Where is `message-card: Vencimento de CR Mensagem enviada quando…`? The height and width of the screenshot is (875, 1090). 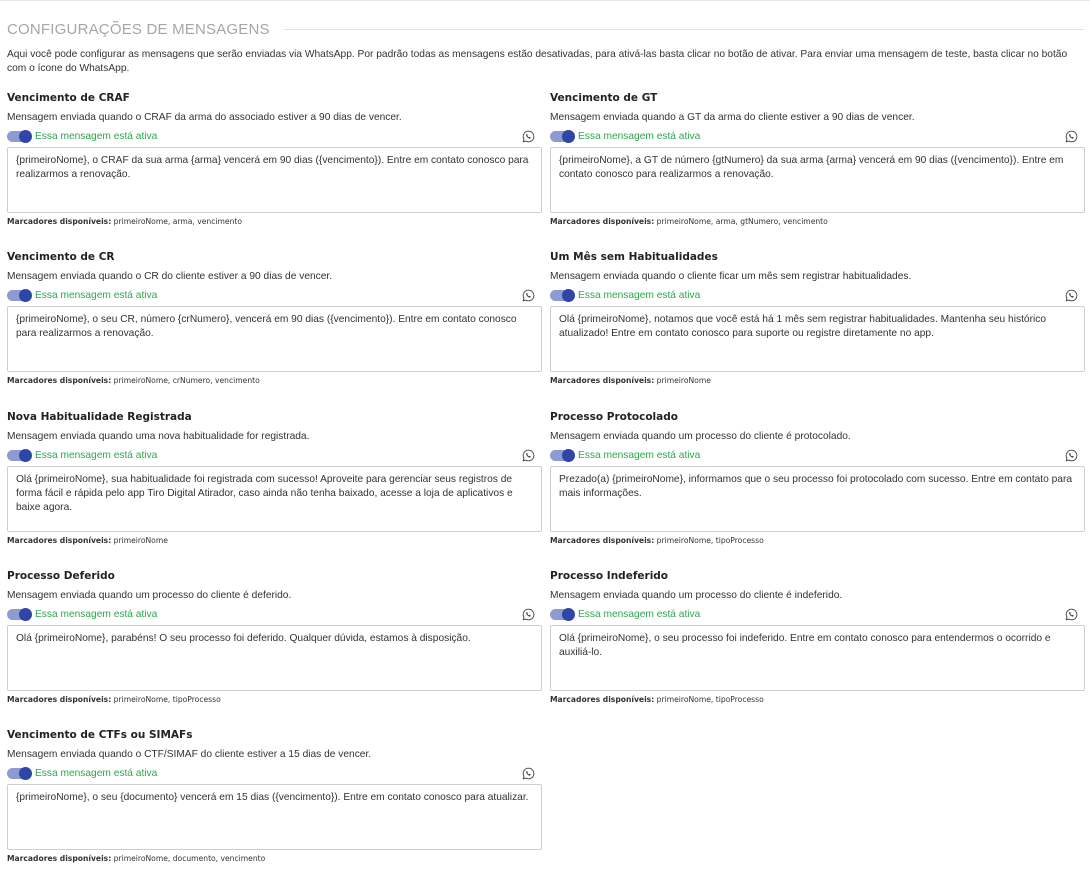
message-card: Vencimento de CR Mensagem enviada quando… is located at coordinates (274, 326).